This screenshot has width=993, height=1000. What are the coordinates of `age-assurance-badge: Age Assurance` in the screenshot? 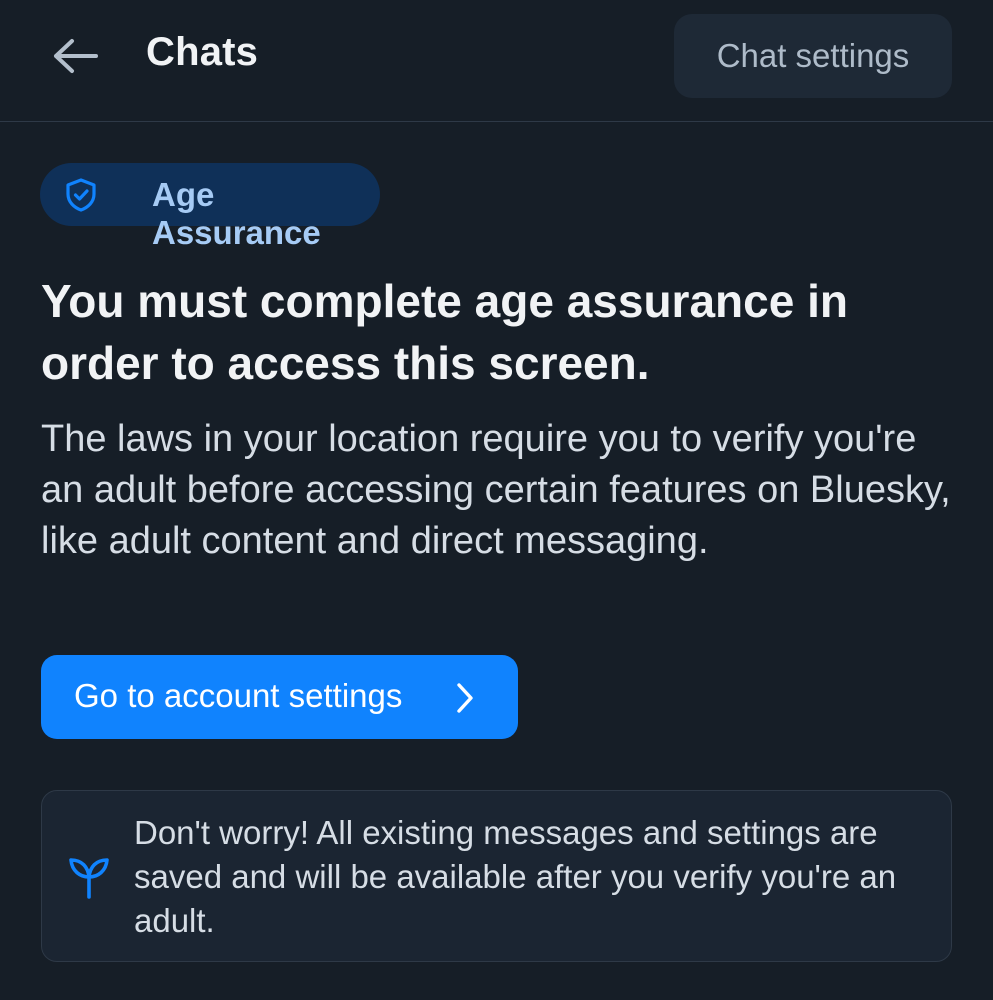 It's located at (210, 207).